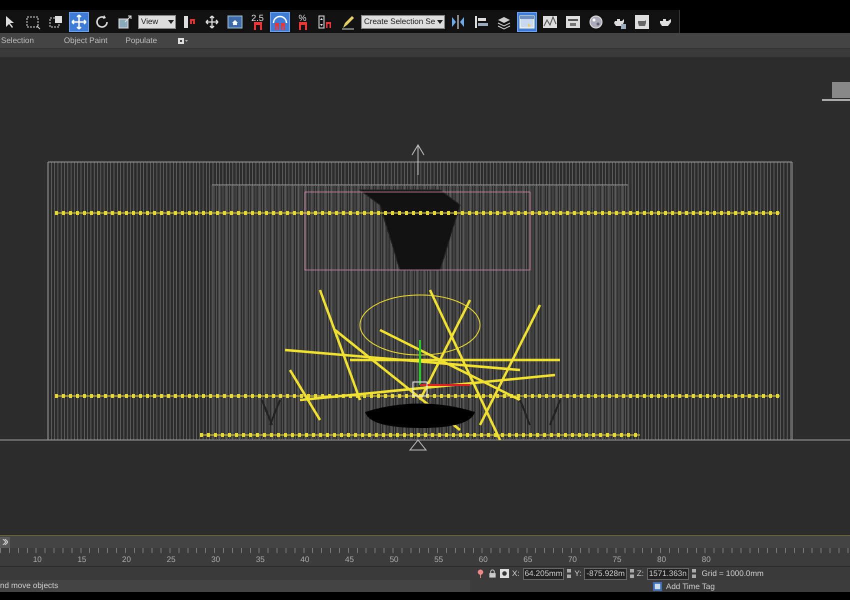 This screenshot has width=850, height=600. What do you see at coordinates (37, 560) in the screenshot?
I see `frame-number: 10` at bounding box center [37, 560].